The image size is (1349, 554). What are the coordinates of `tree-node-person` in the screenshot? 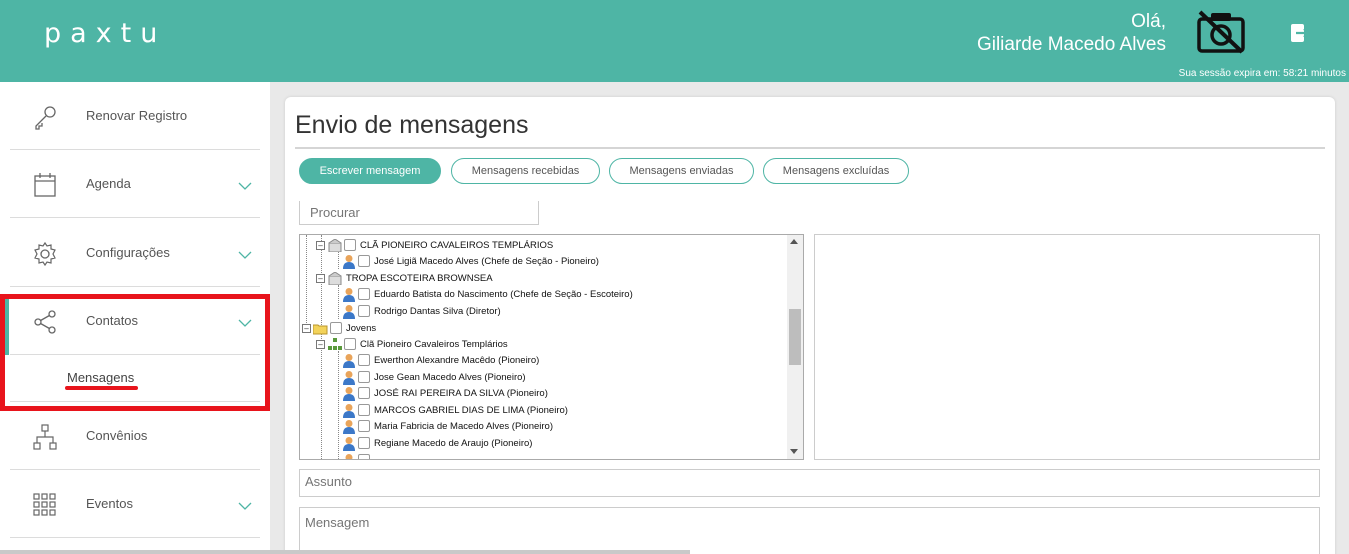 It's located at (560, 456).